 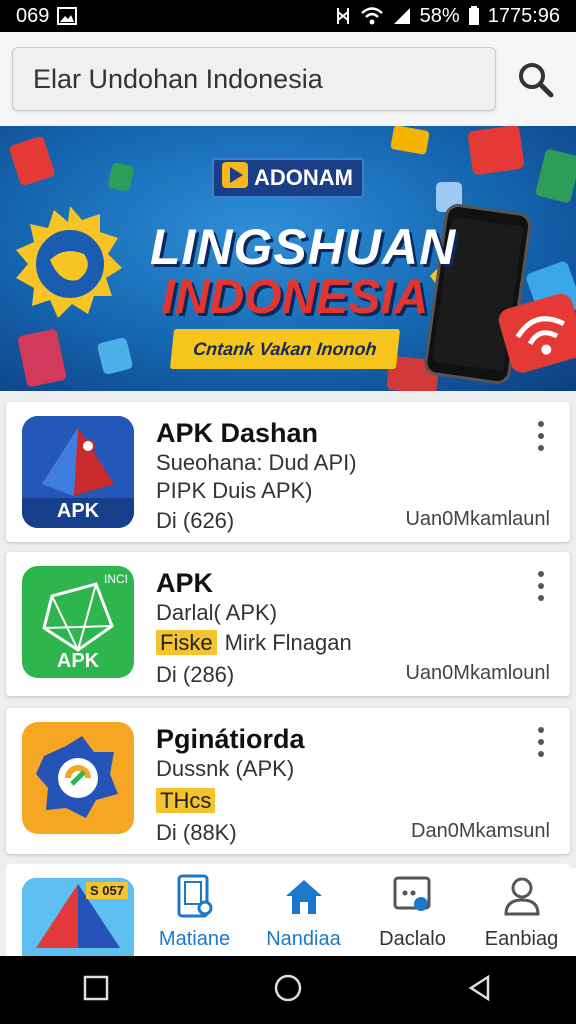 I want to click on banner-ribbon-text: Cntank Vakan Inonoh, so click(x=285, y=348).